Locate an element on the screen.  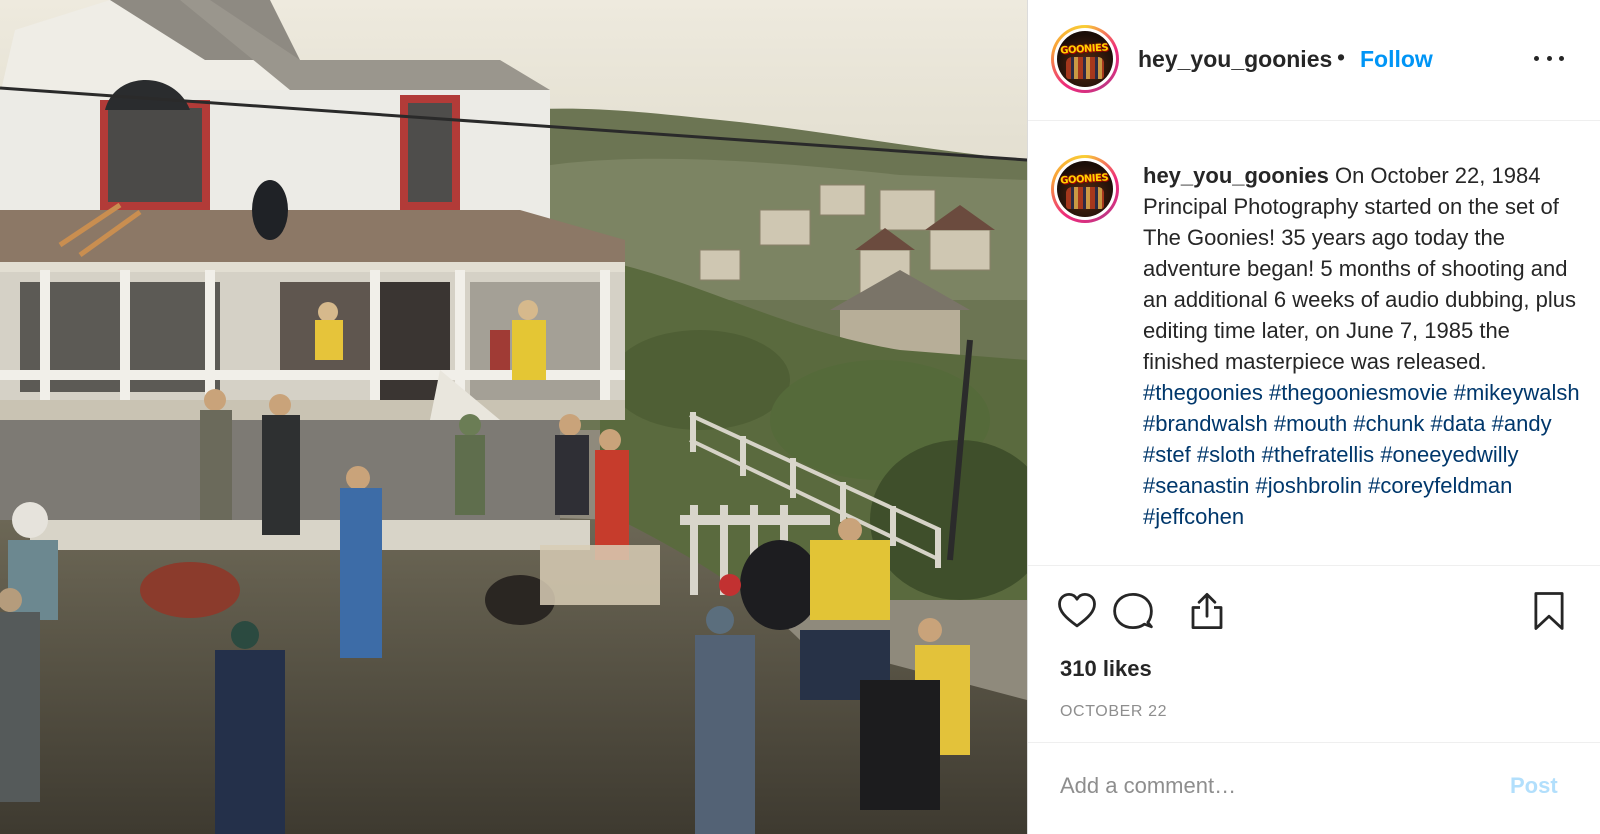
hashtag-link: #oneeyedwilly is located at coordinates (1449, 454).